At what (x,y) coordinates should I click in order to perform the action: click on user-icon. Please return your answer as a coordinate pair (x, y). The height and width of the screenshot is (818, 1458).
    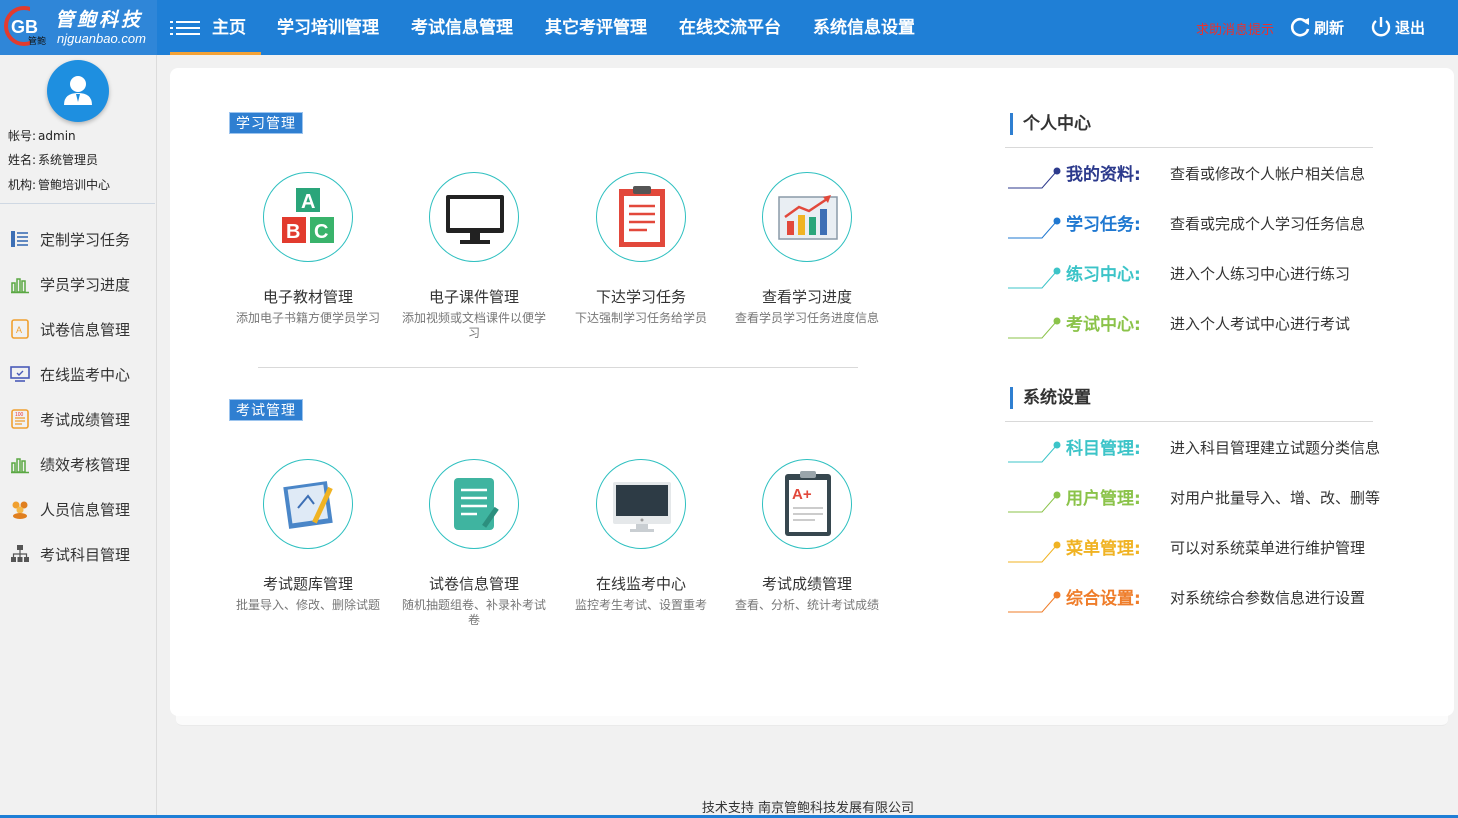
    Looking at the image, I should click on (78, 90).